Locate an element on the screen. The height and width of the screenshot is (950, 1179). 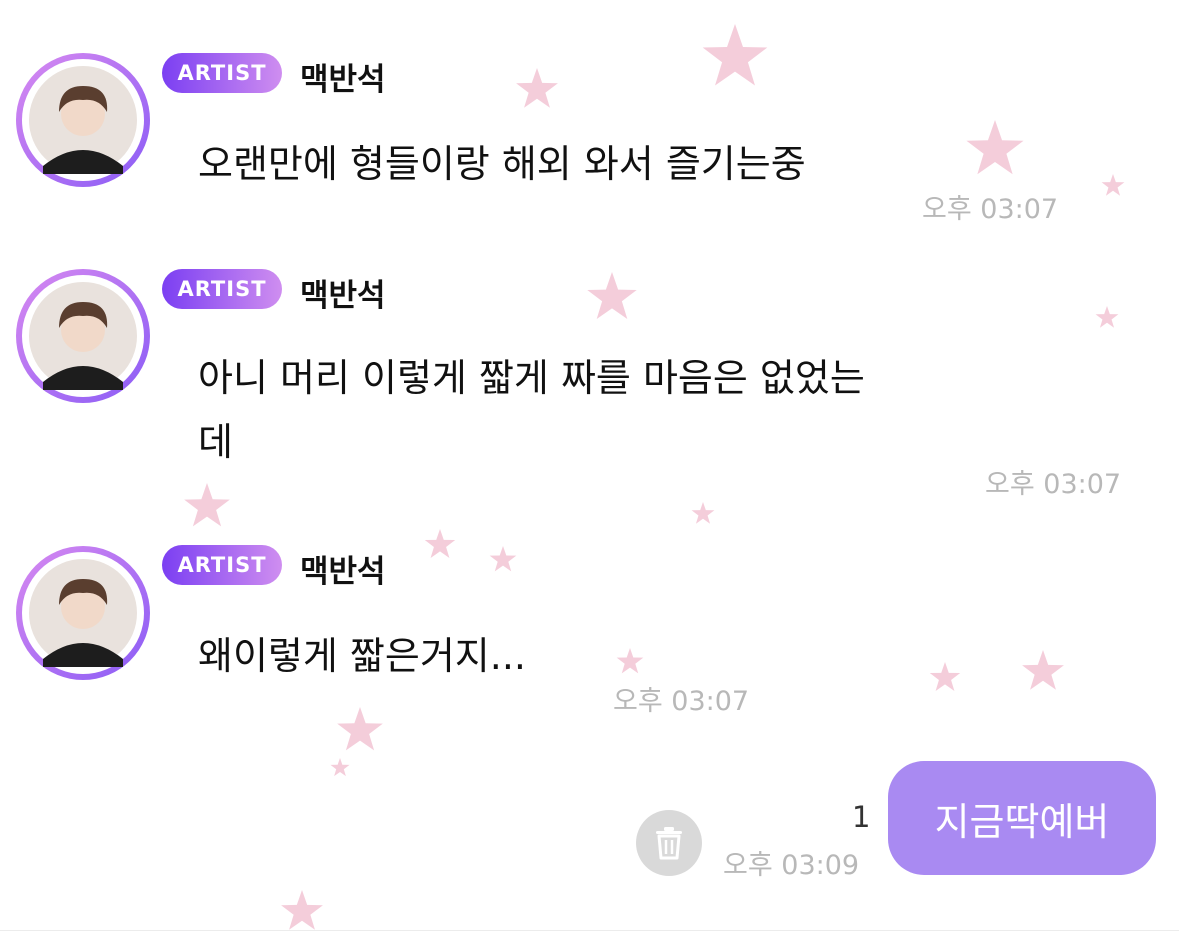
message-text: 오랜만에 형들이랑 해외 와서 즐기는중 is located at coordinates (502, 164).